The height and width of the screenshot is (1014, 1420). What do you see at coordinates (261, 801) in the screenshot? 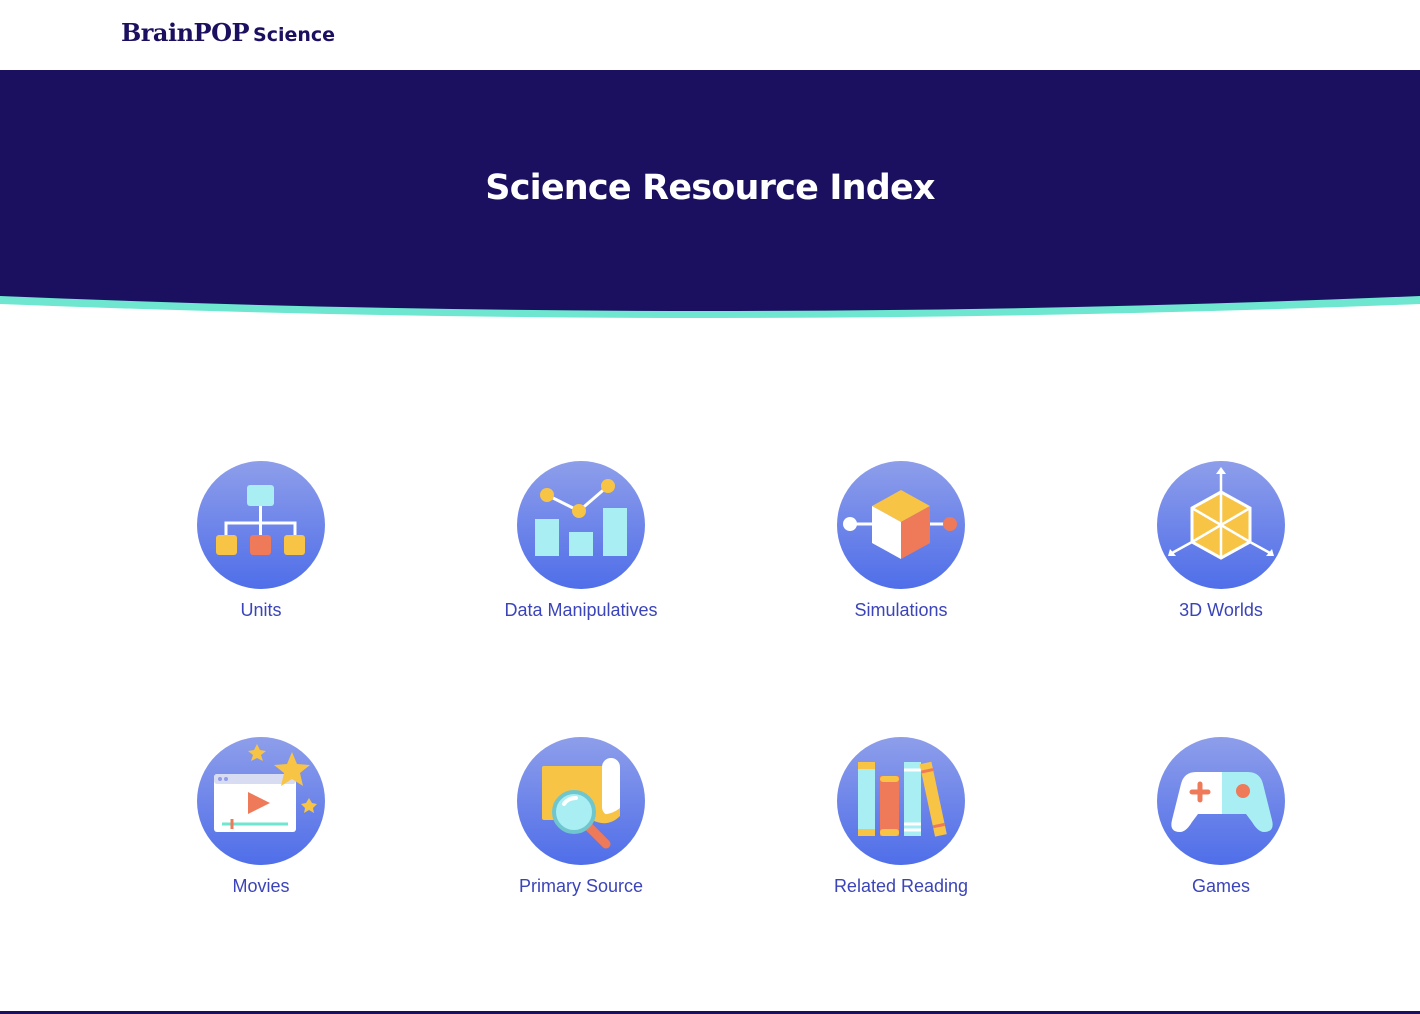
I see `video-player-icon` at bounding box center [261, 801].